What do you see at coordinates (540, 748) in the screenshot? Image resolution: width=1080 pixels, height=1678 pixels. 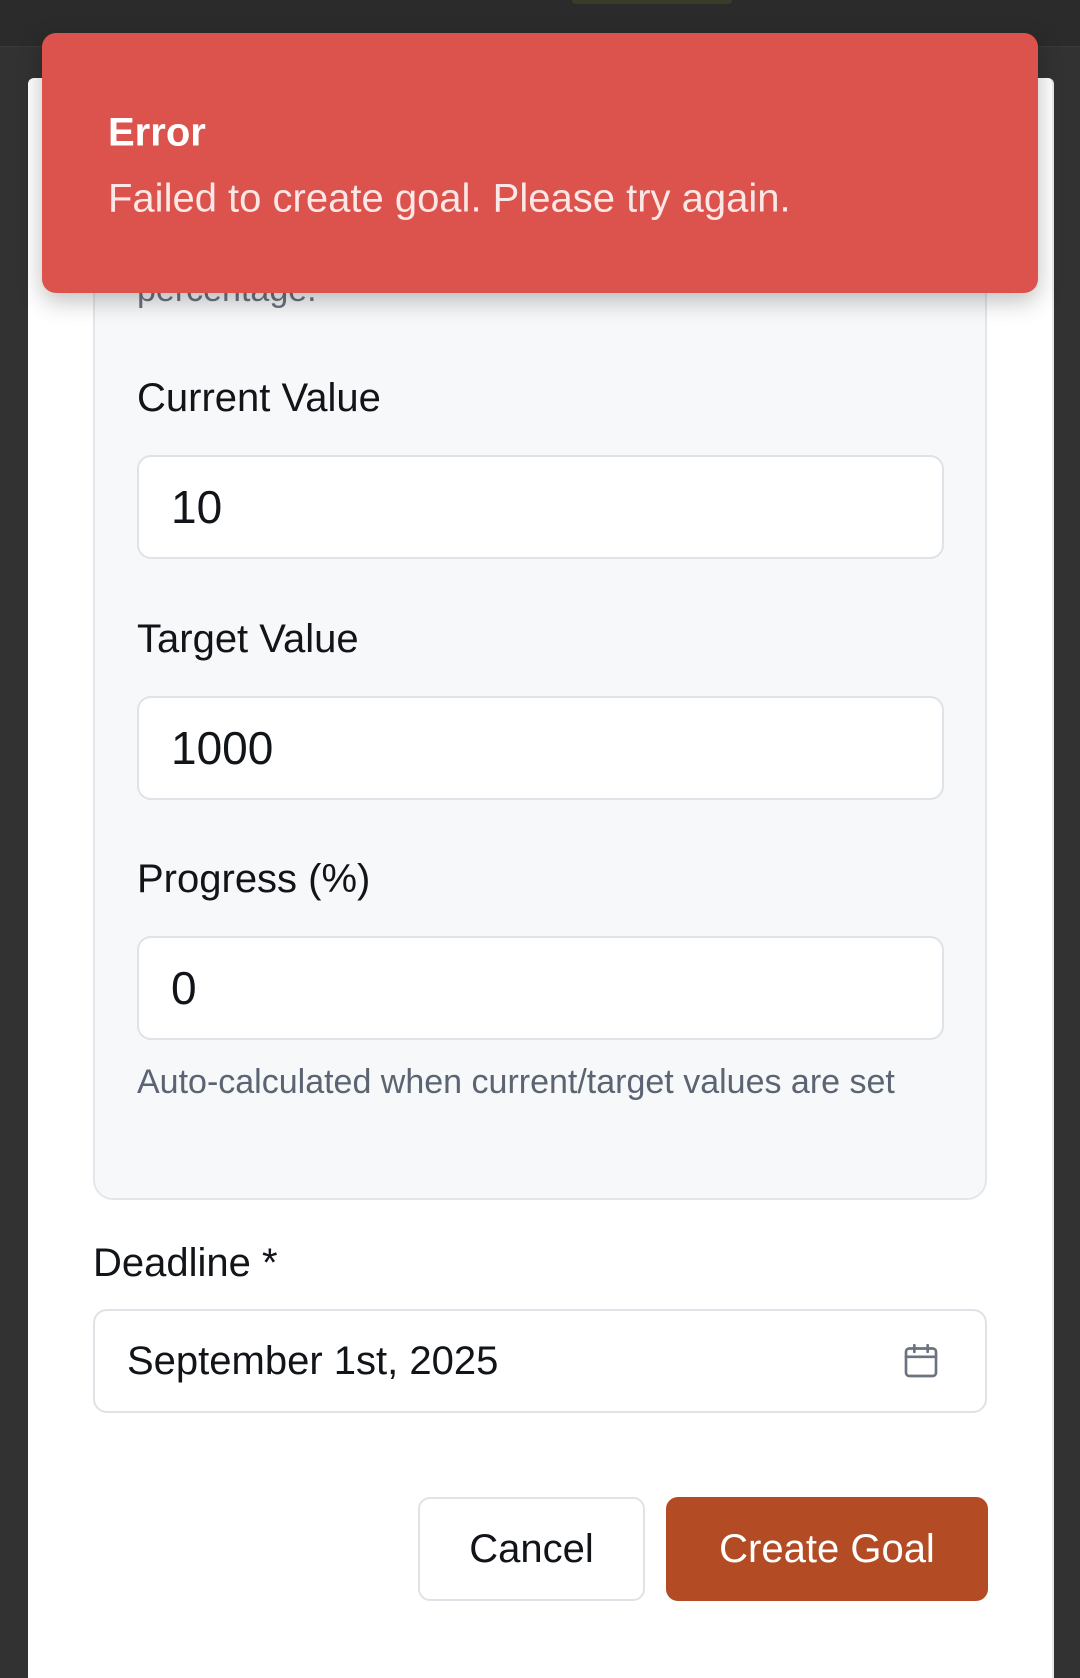 I see `target-value-input: 1000` at bounding box center [540, 748].